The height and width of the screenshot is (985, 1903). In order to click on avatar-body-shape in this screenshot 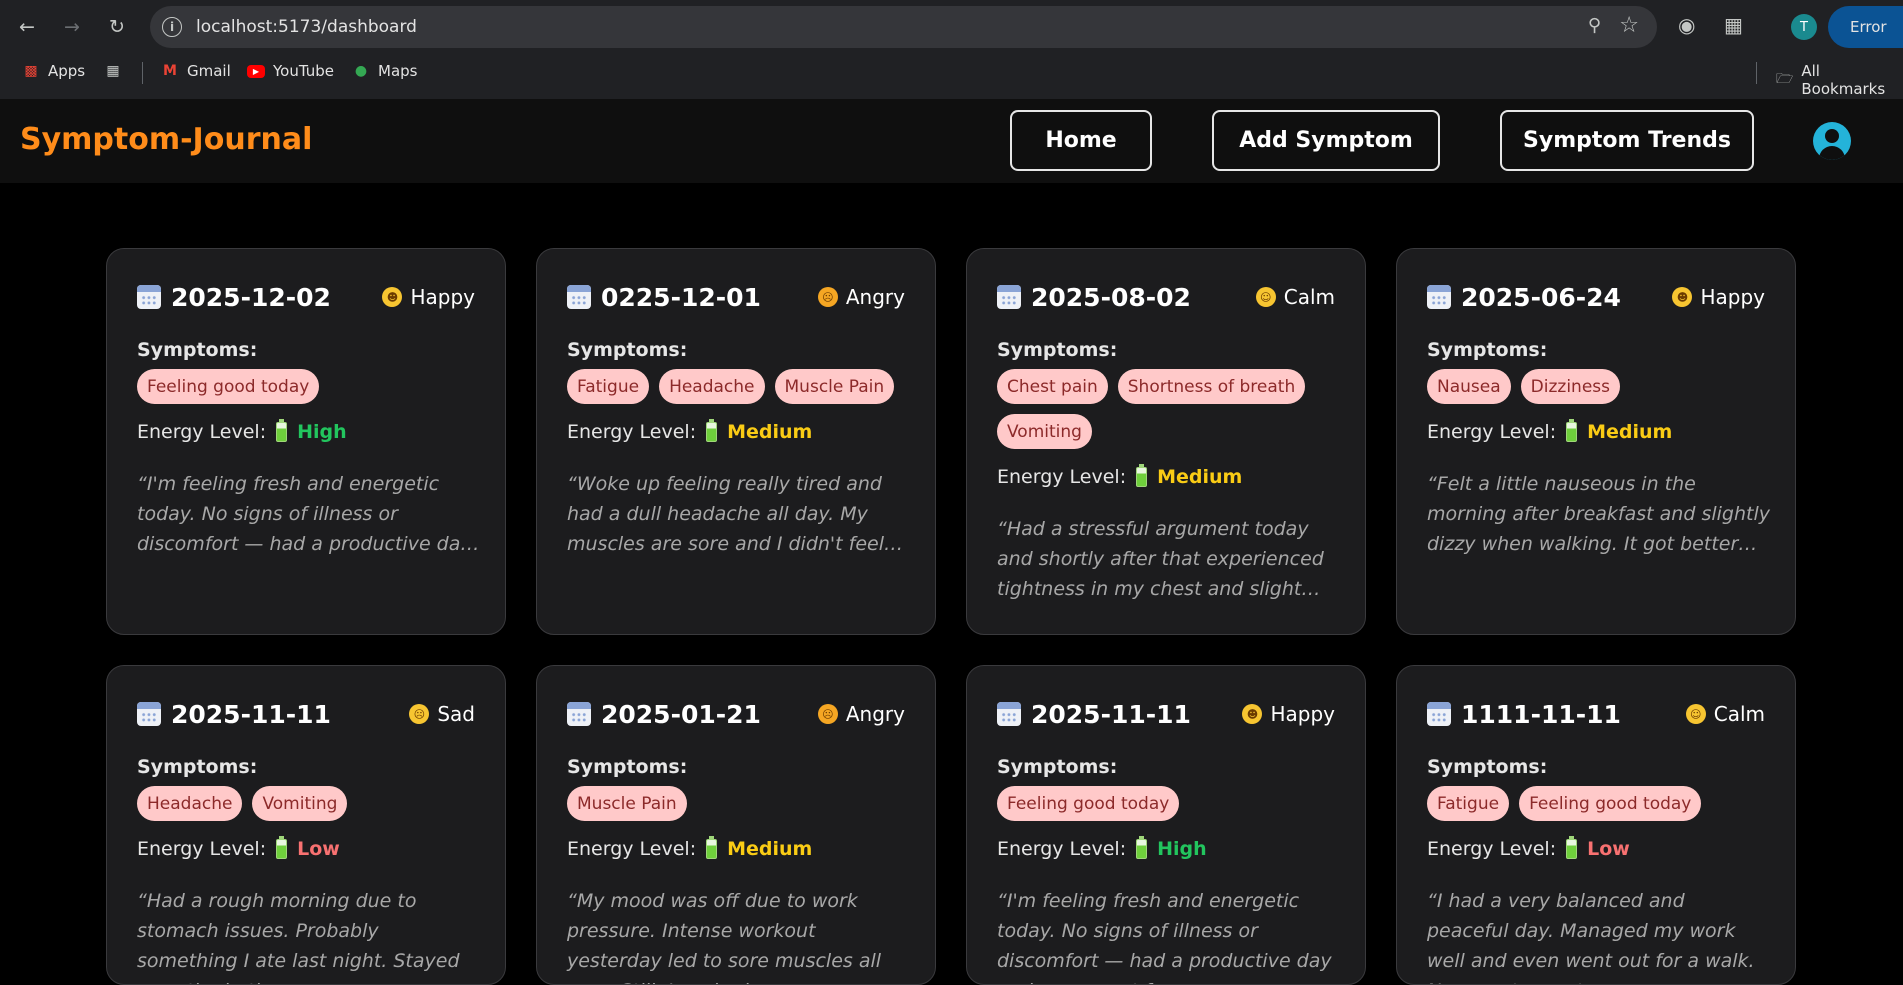, I will do `click(1832, 153)`.